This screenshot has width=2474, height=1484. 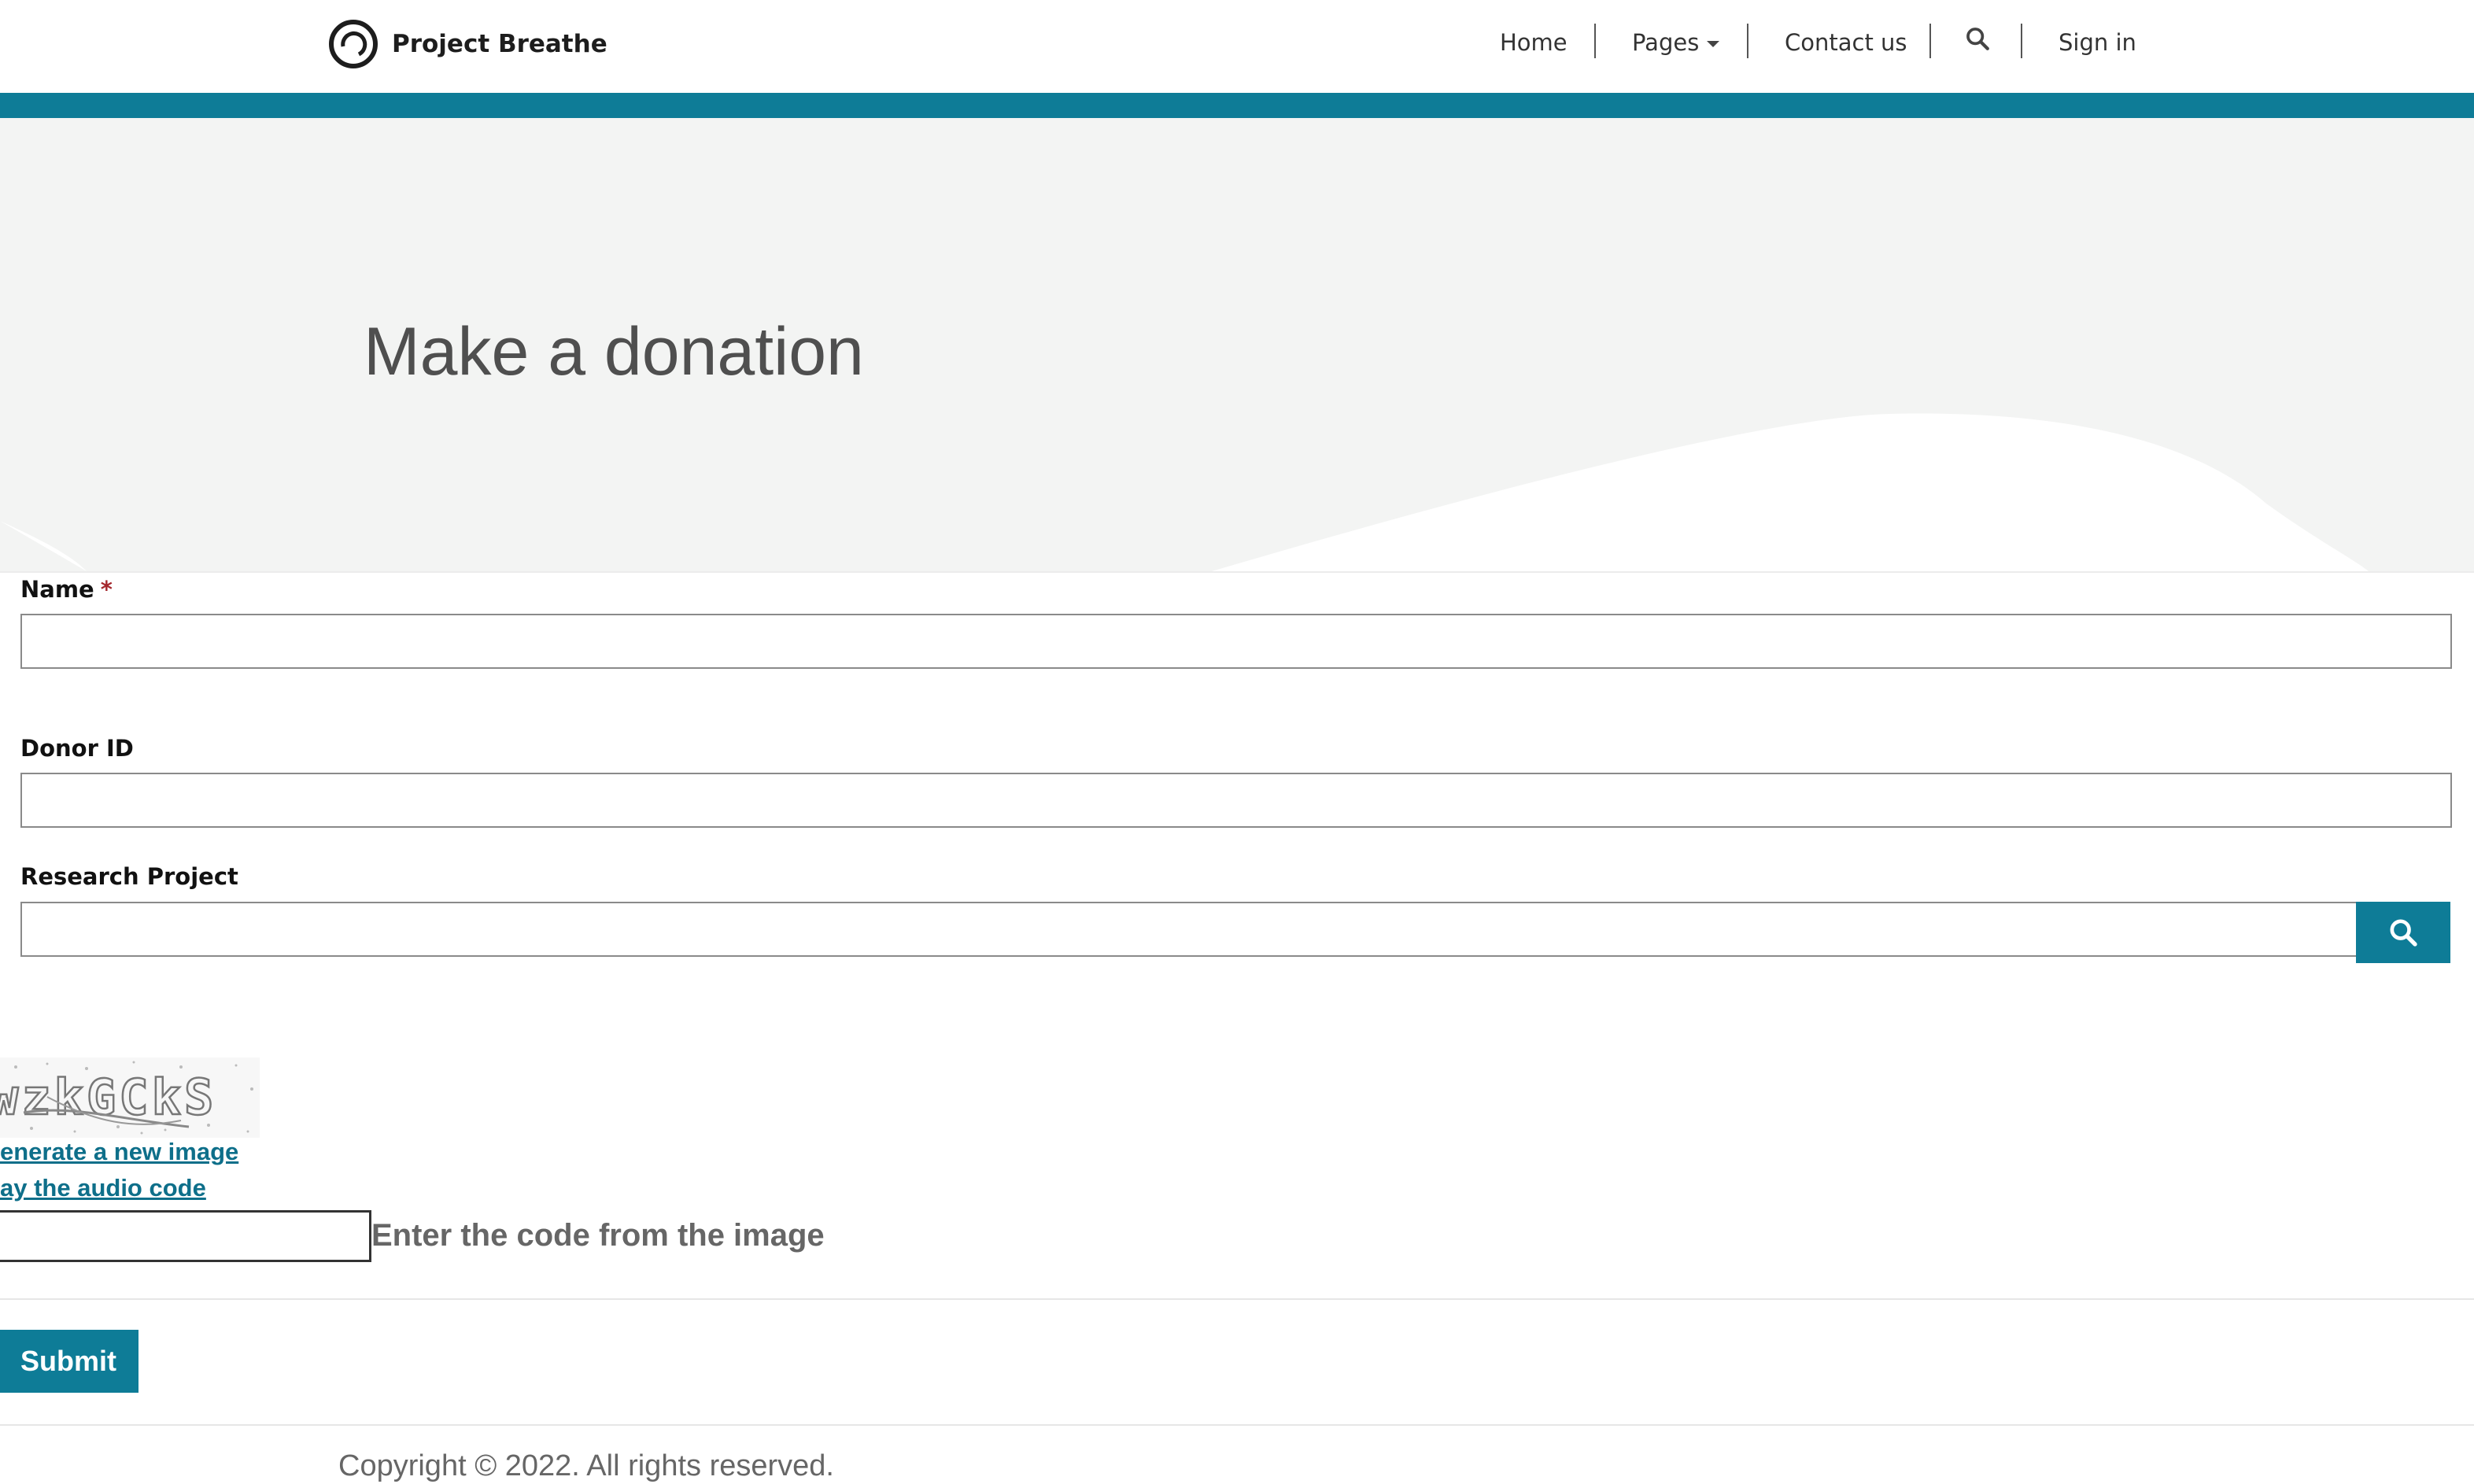 What do you see at coordinates (119, 1152) in the screenshot?
I see `generate-new-image-link: enerate a new image` at bounding box center [119, 1152].